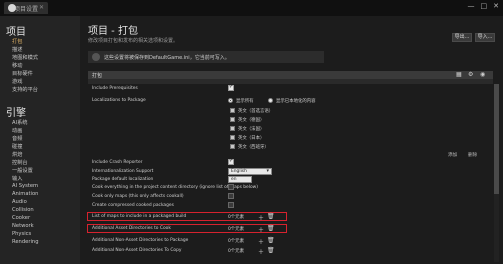 This screenshot has height=264, width=503. What do you see at coordinates (96, 57) in the screenshot?
I see `info-icon` at bounding box center [96, 57].